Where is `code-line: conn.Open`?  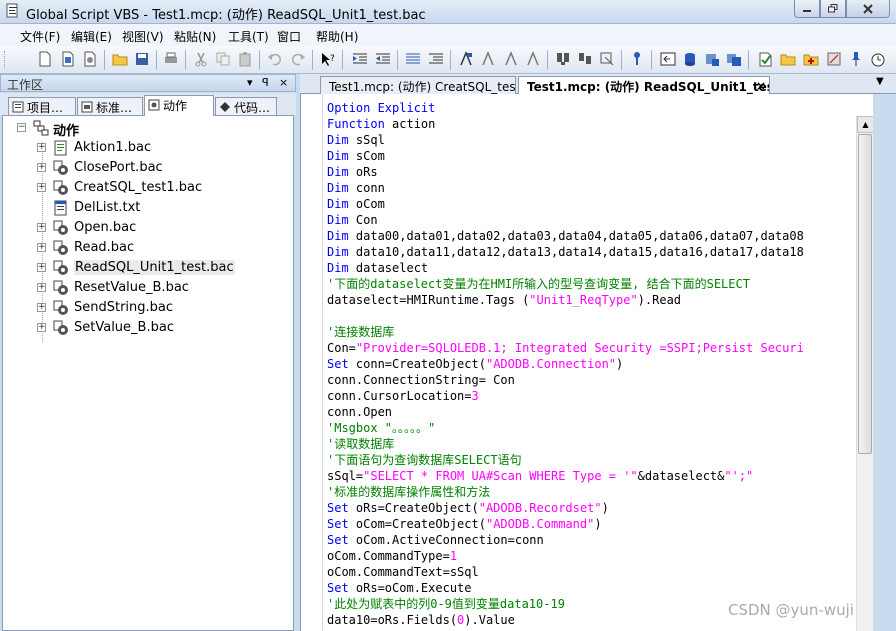
code-line: conn.Open is located at coordinates (592, 412).